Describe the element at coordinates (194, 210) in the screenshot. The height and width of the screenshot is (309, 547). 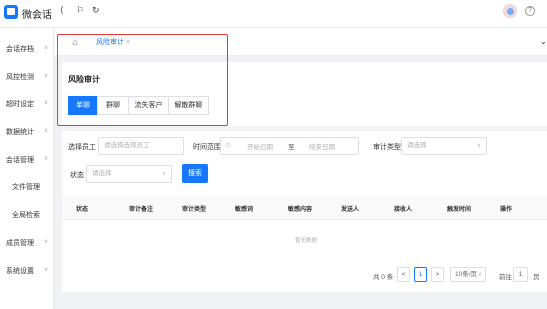
I see `column-header: 审计类型` at that location.